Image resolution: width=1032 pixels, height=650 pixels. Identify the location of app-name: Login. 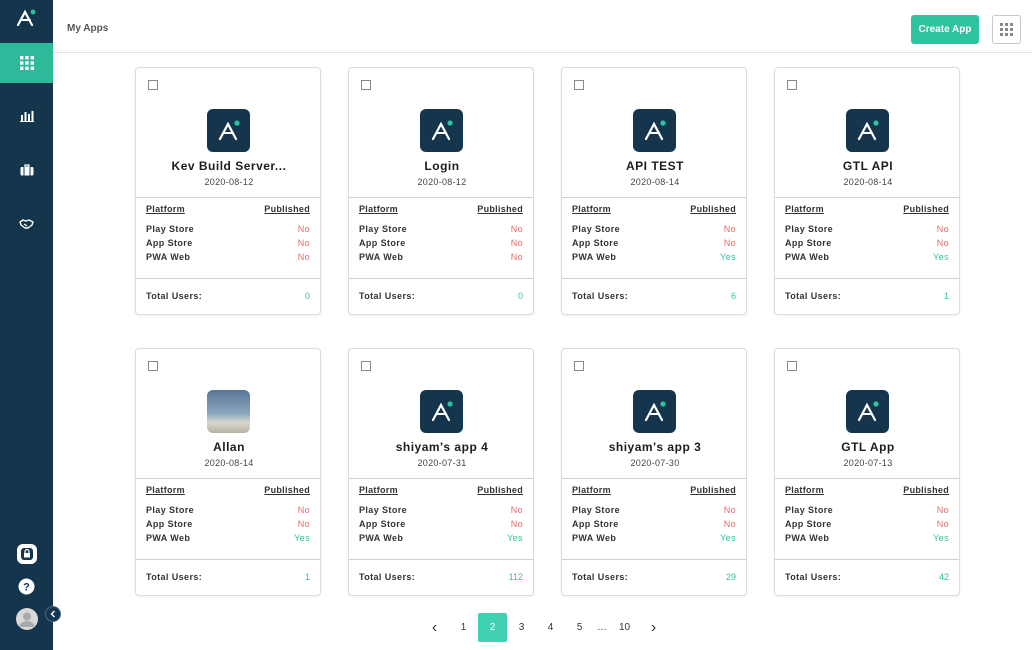
(442, 166).